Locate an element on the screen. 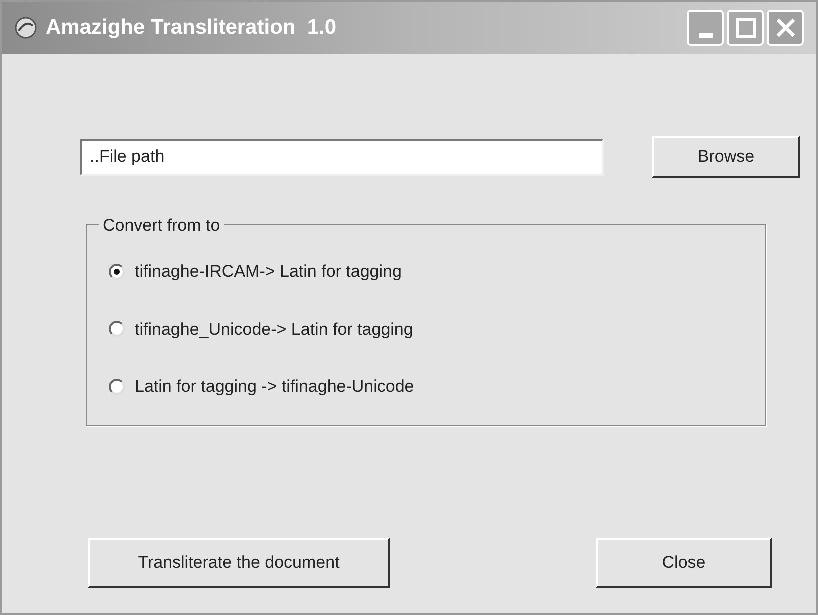 The width and height of the screenshot is (818, 615). file-path-field: ..File path is located at coordinates (342, 157).